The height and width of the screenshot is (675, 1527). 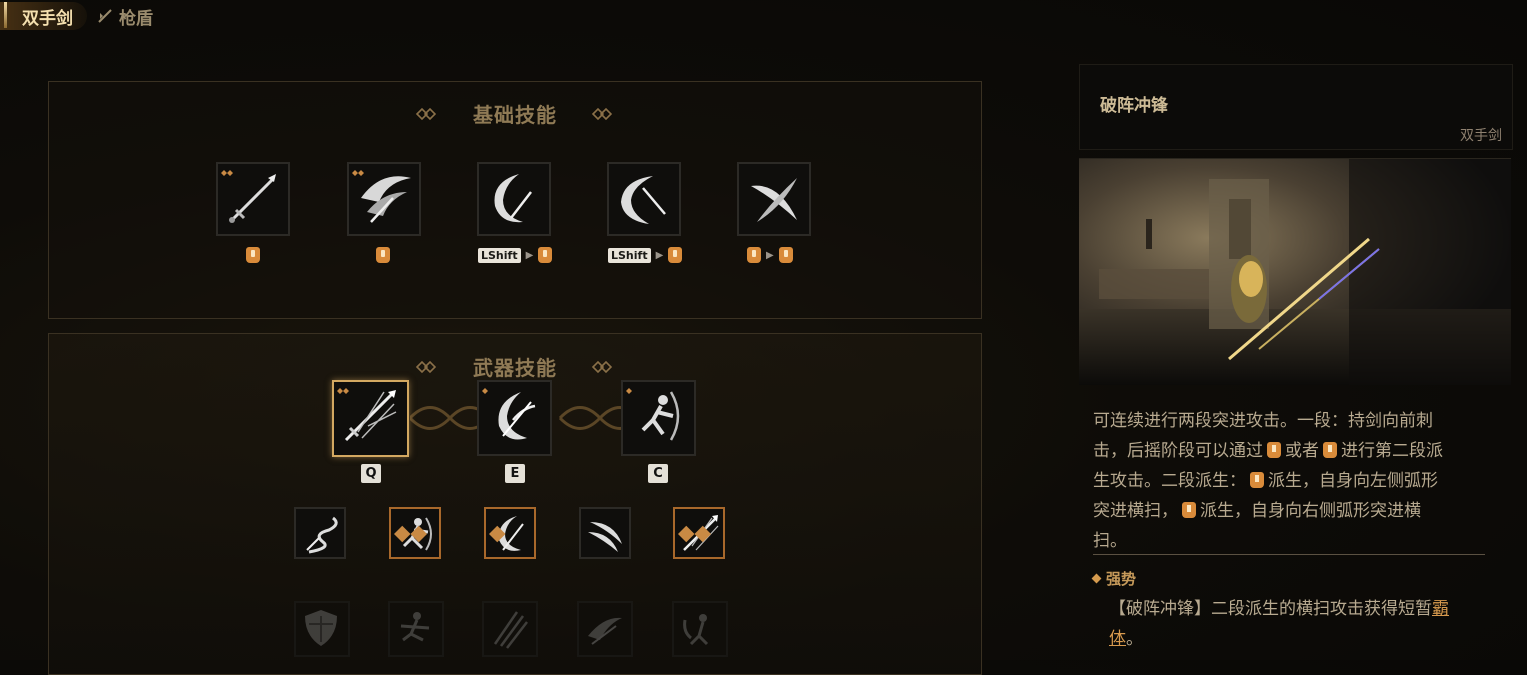 I want to click on detail-weapon: 双手剑, so click(x=1481, y=136).